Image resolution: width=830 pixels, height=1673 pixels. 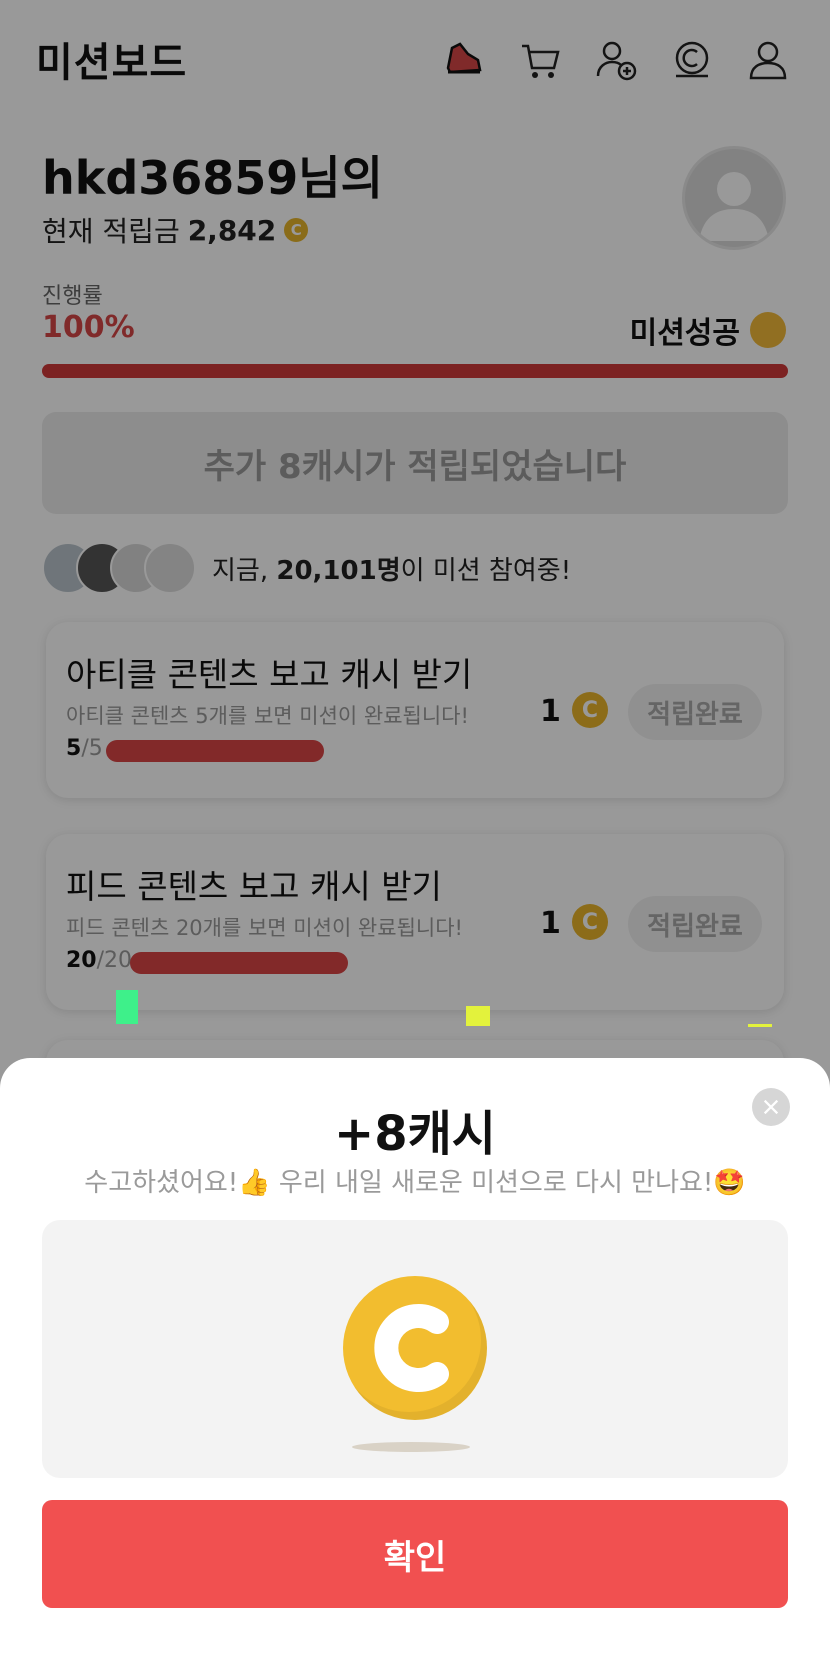 What do you see at coordinates (411, 1447) in the screenshot?
I see `coin-shadow` at bounding box center [411, 1447].